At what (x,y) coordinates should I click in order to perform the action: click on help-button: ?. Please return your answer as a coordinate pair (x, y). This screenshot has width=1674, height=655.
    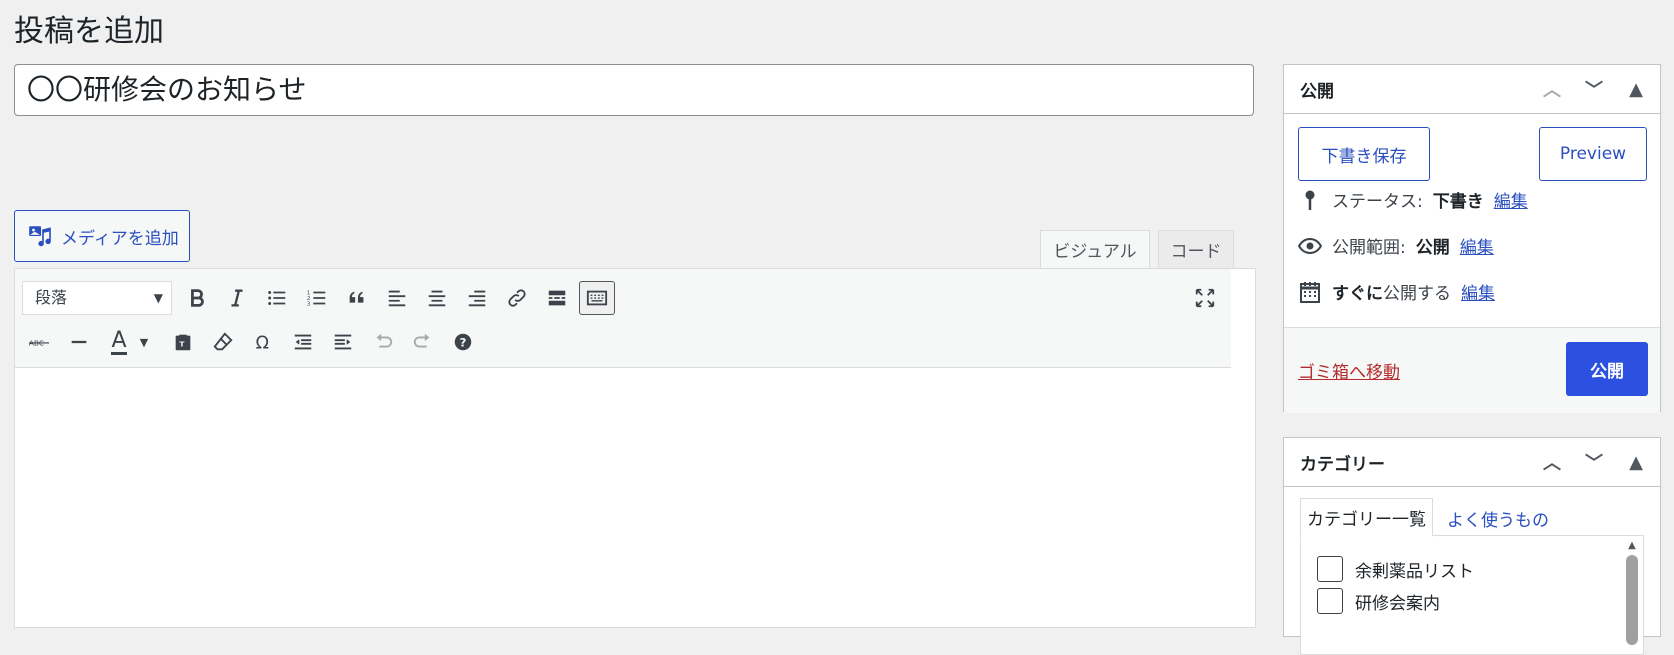
    Looking at the image, I should click on (463, 342).